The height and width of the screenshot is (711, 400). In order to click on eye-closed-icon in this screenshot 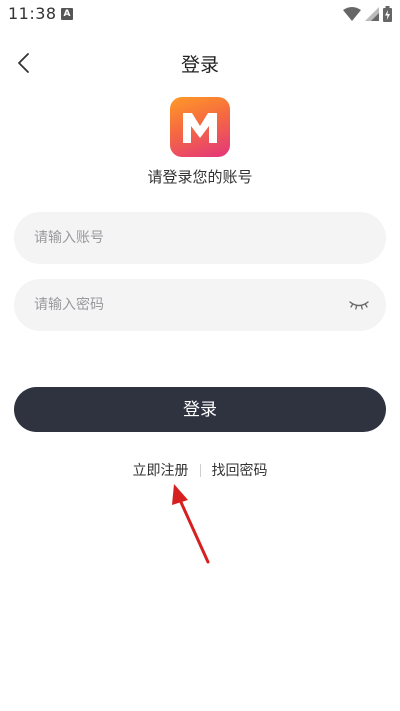, I will do `click(359, 305)`.